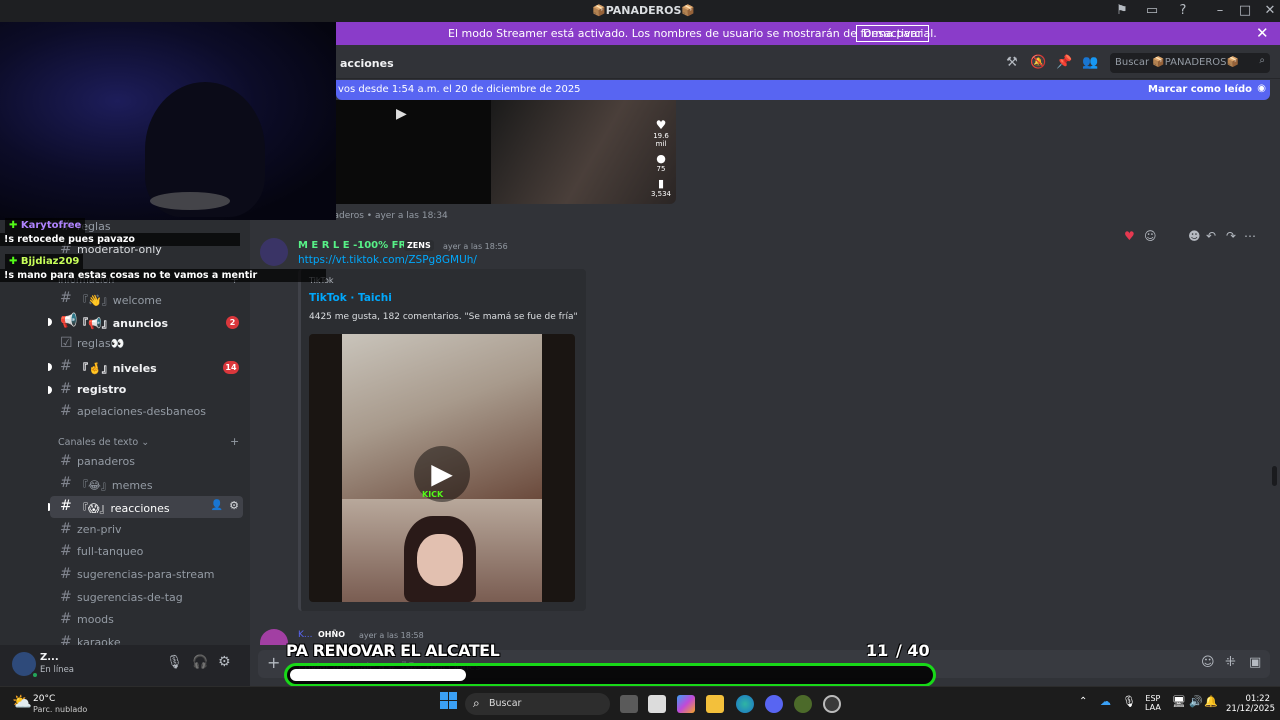 This screenshot has height=720, width=1280. What do you see at coordinates (224, 662) in the screenshot?
I see `settings-gear-icon: ⚙` at bounding box center [224, 662].